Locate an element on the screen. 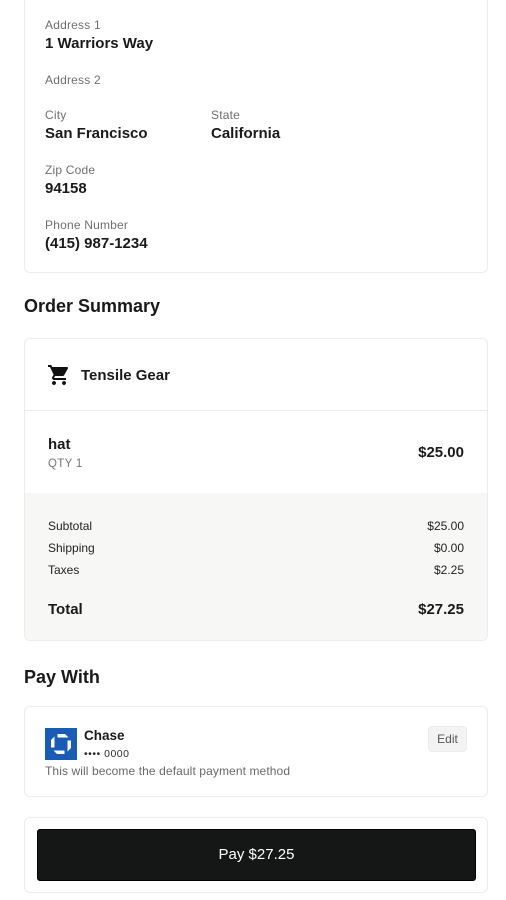  bank-name: Chase is located at coordinates (104, 735).